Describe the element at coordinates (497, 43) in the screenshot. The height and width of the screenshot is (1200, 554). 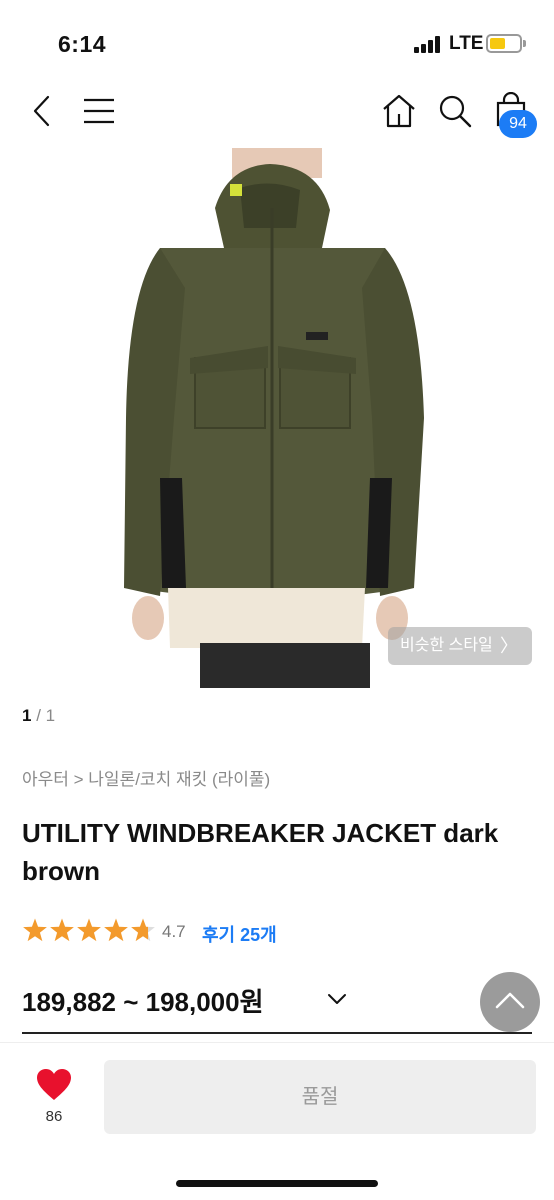
I see `battery-level` at that location.